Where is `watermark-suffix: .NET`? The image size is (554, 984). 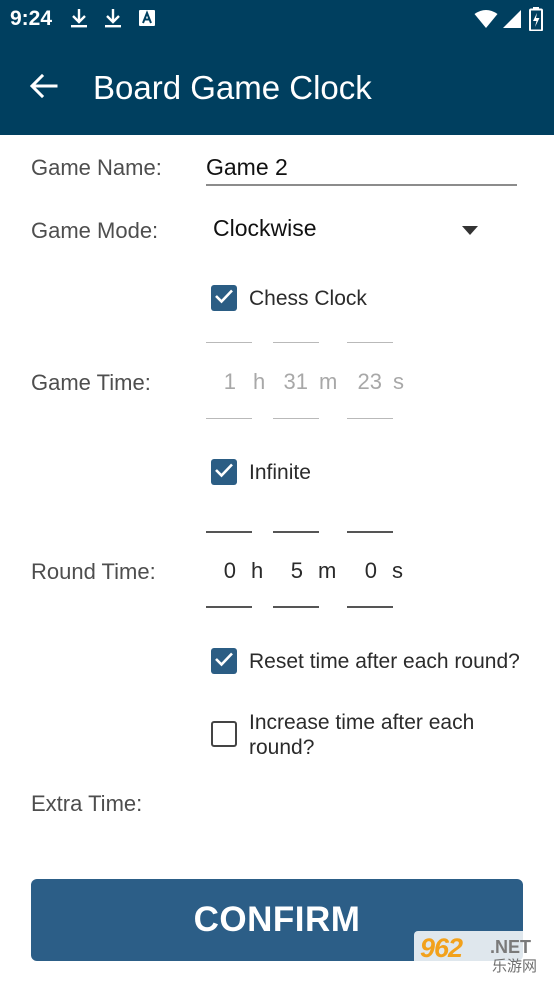
watermark-suffix: .NET is located at coordinates (511, 947).